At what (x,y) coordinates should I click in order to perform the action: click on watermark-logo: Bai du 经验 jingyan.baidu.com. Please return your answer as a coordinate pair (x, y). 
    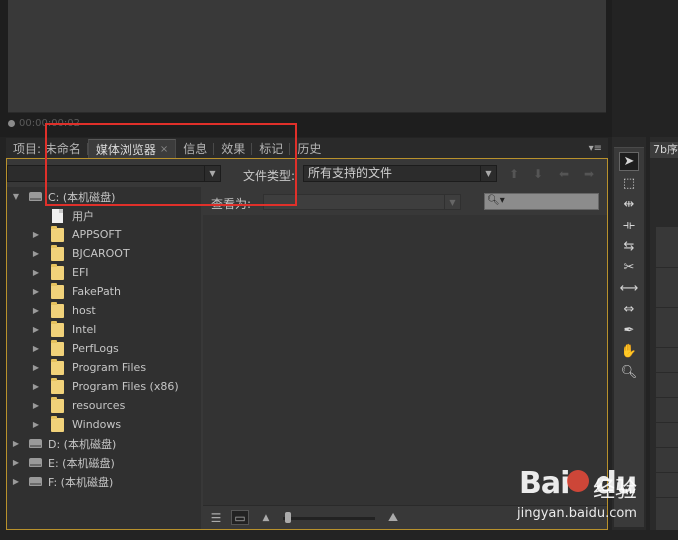
    Looking at the image, I should click on (585, 493).